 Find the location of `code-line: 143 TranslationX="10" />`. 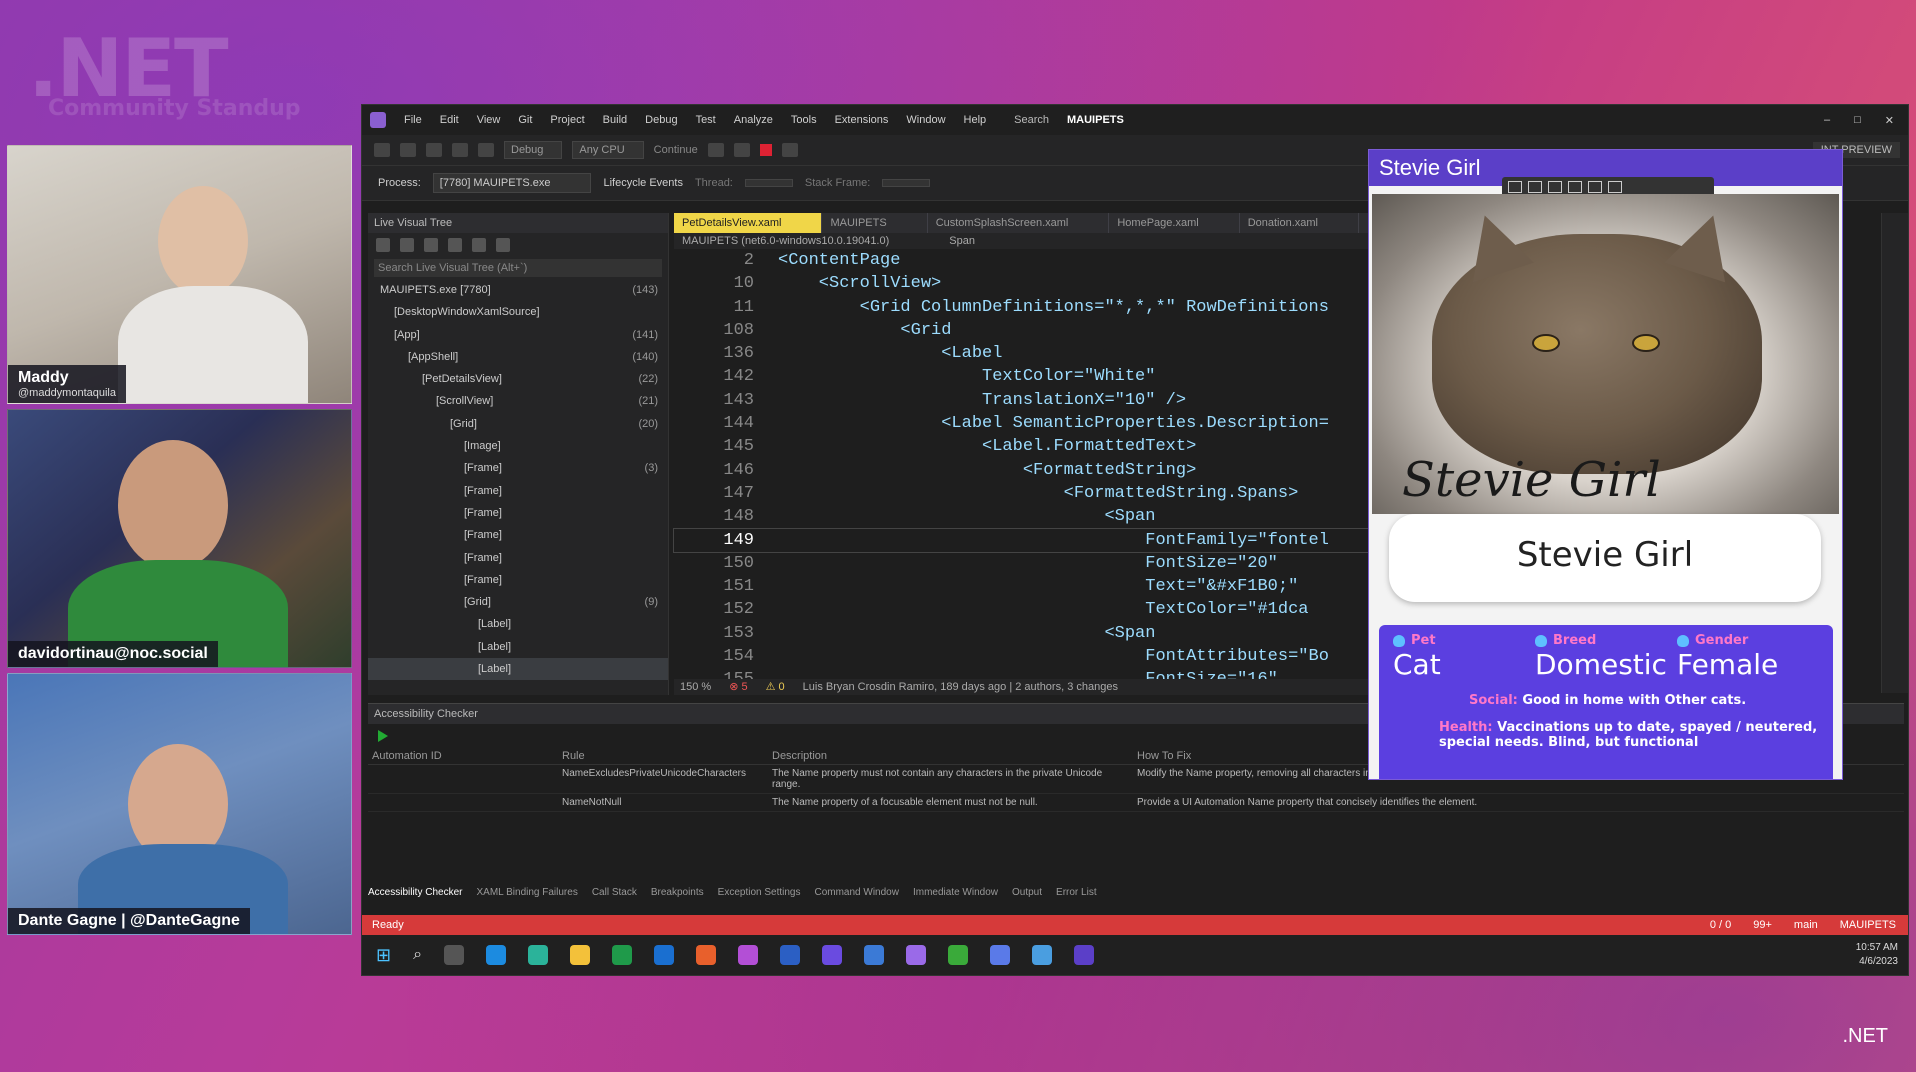

code-line: 143 TranslationX="10" /> is located at coordinates (1035, 400).